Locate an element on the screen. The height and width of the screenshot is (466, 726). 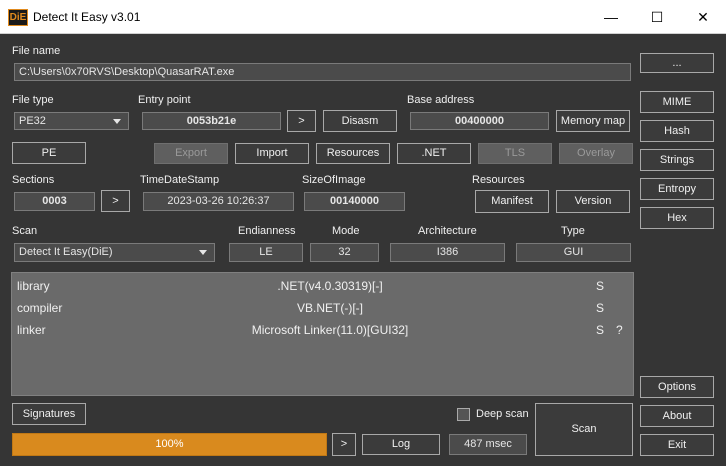
size-of-image-label: SizeOfImage is located at coordinates (334, 180).